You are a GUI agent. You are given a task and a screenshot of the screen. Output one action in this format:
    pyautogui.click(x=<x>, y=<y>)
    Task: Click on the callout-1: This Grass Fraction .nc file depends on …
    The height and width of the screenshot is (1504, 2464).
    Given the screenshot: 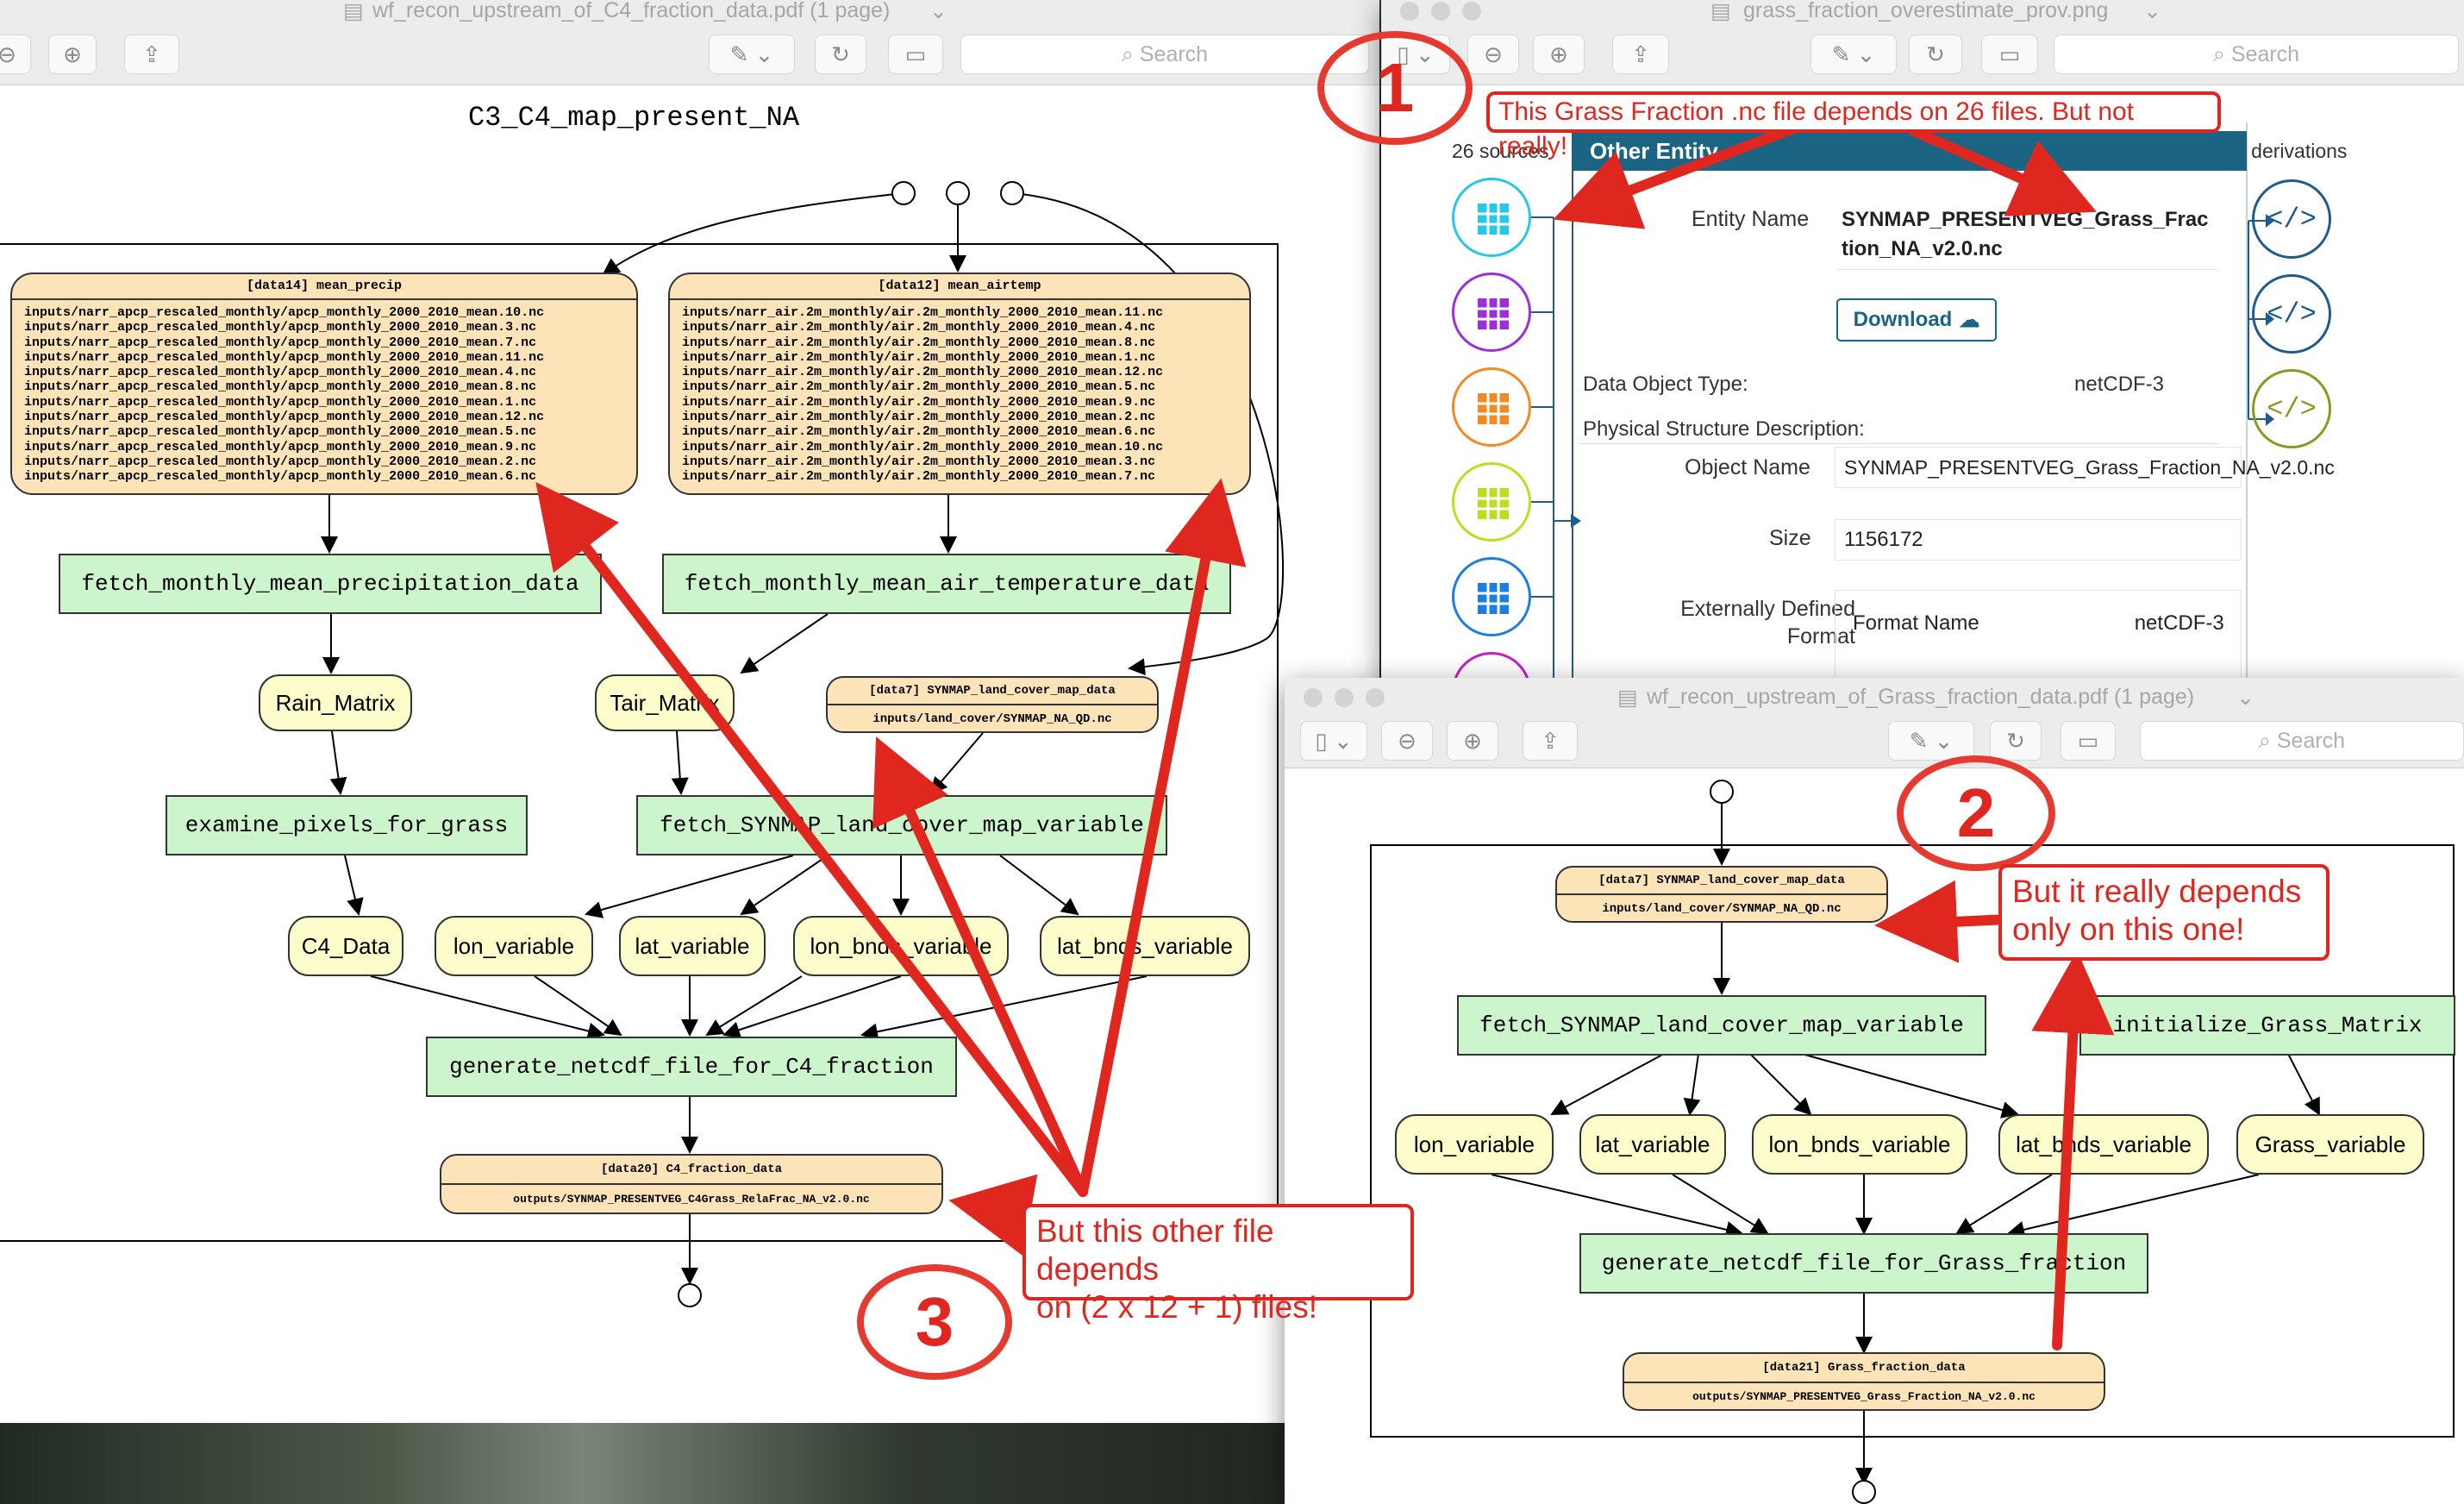 What is the action you would take?
    pyautogui.click(x=1853, y=125)
    